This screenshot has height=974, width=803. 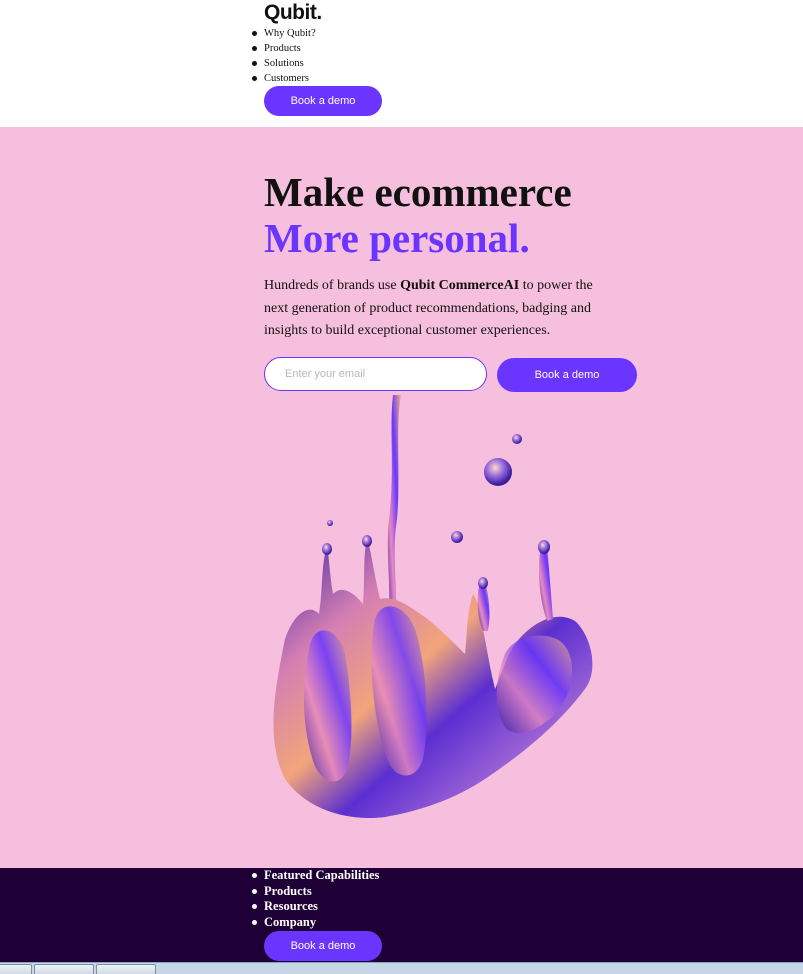 What do you see at coordinates (332, 285) in the screenshot?
I see `description-prefix: Hundreds of brands use` at bounding box center [332, 285].